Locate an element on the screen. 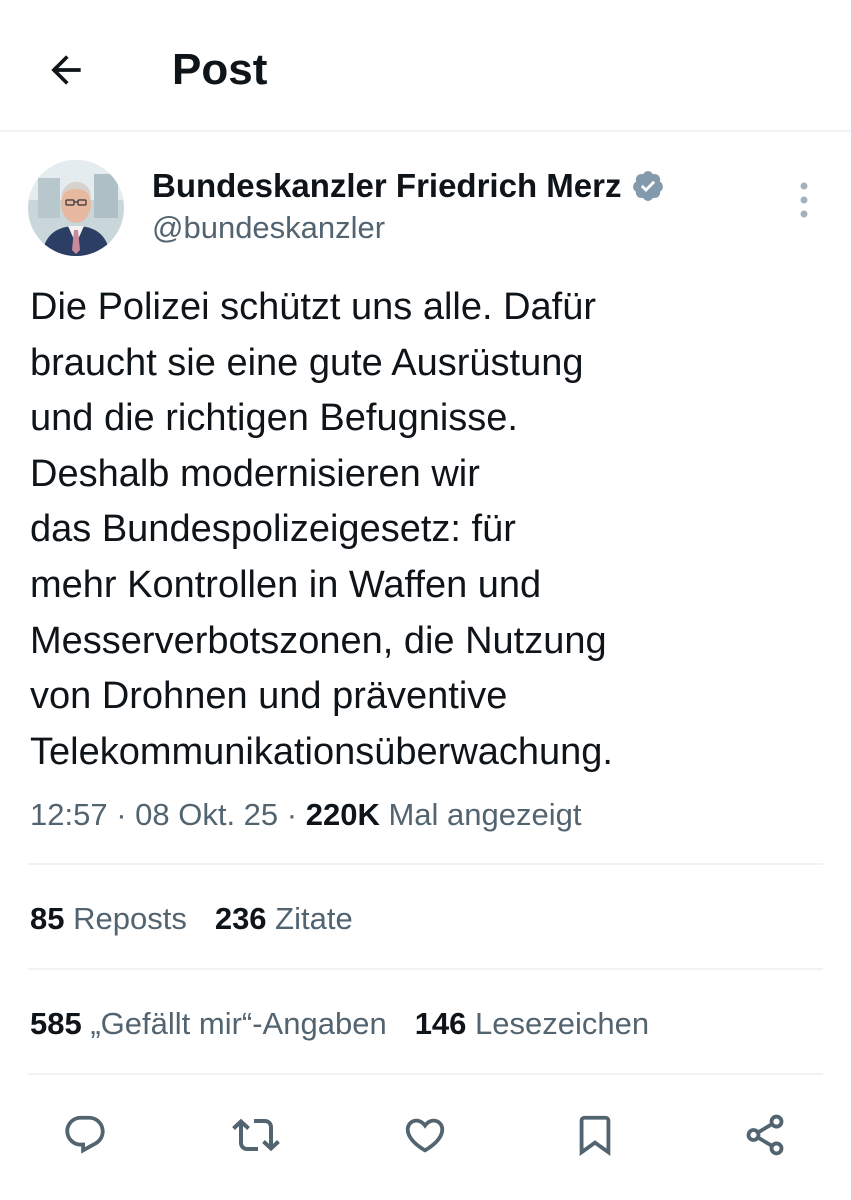  back-button is located at coordinates (66, 70).